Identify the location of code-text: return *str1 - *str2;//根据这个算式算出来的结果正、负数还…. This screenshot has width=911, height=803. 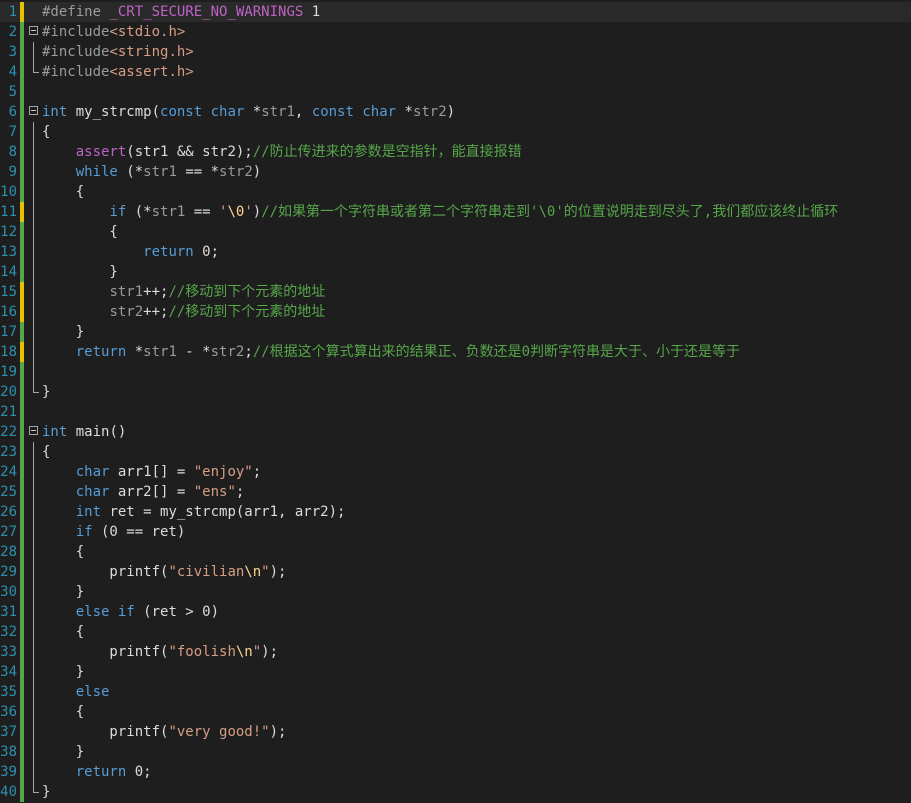
(391, 352).